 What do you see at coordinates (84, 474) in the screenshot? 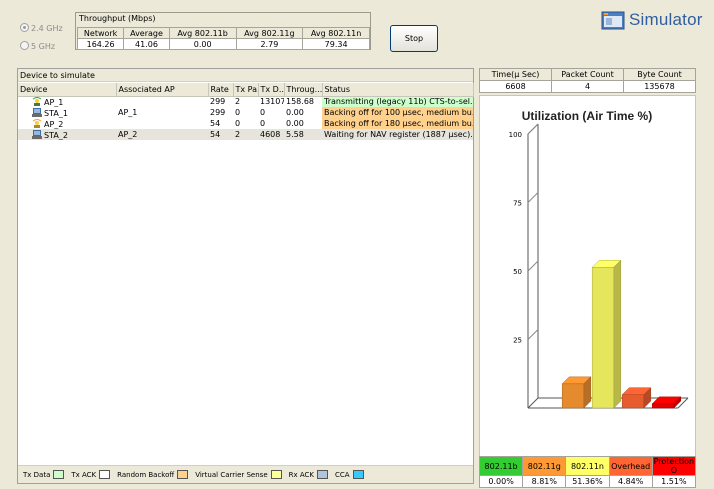
I see `legend-label: Tx ACK` at bounding box center [84, 474].